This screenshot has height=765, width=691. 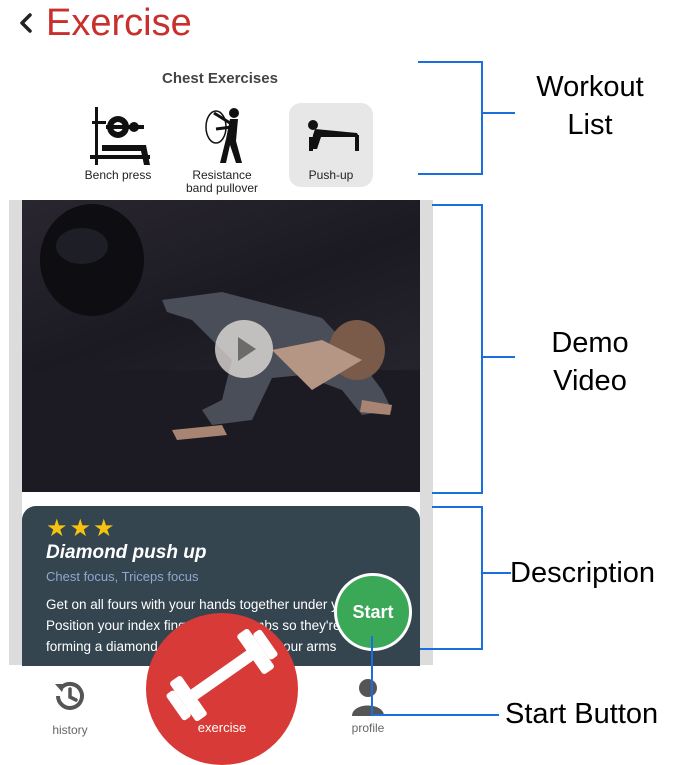 I want to click on annotation-workout-list-line1: Workout, so click(x=590, y=87).